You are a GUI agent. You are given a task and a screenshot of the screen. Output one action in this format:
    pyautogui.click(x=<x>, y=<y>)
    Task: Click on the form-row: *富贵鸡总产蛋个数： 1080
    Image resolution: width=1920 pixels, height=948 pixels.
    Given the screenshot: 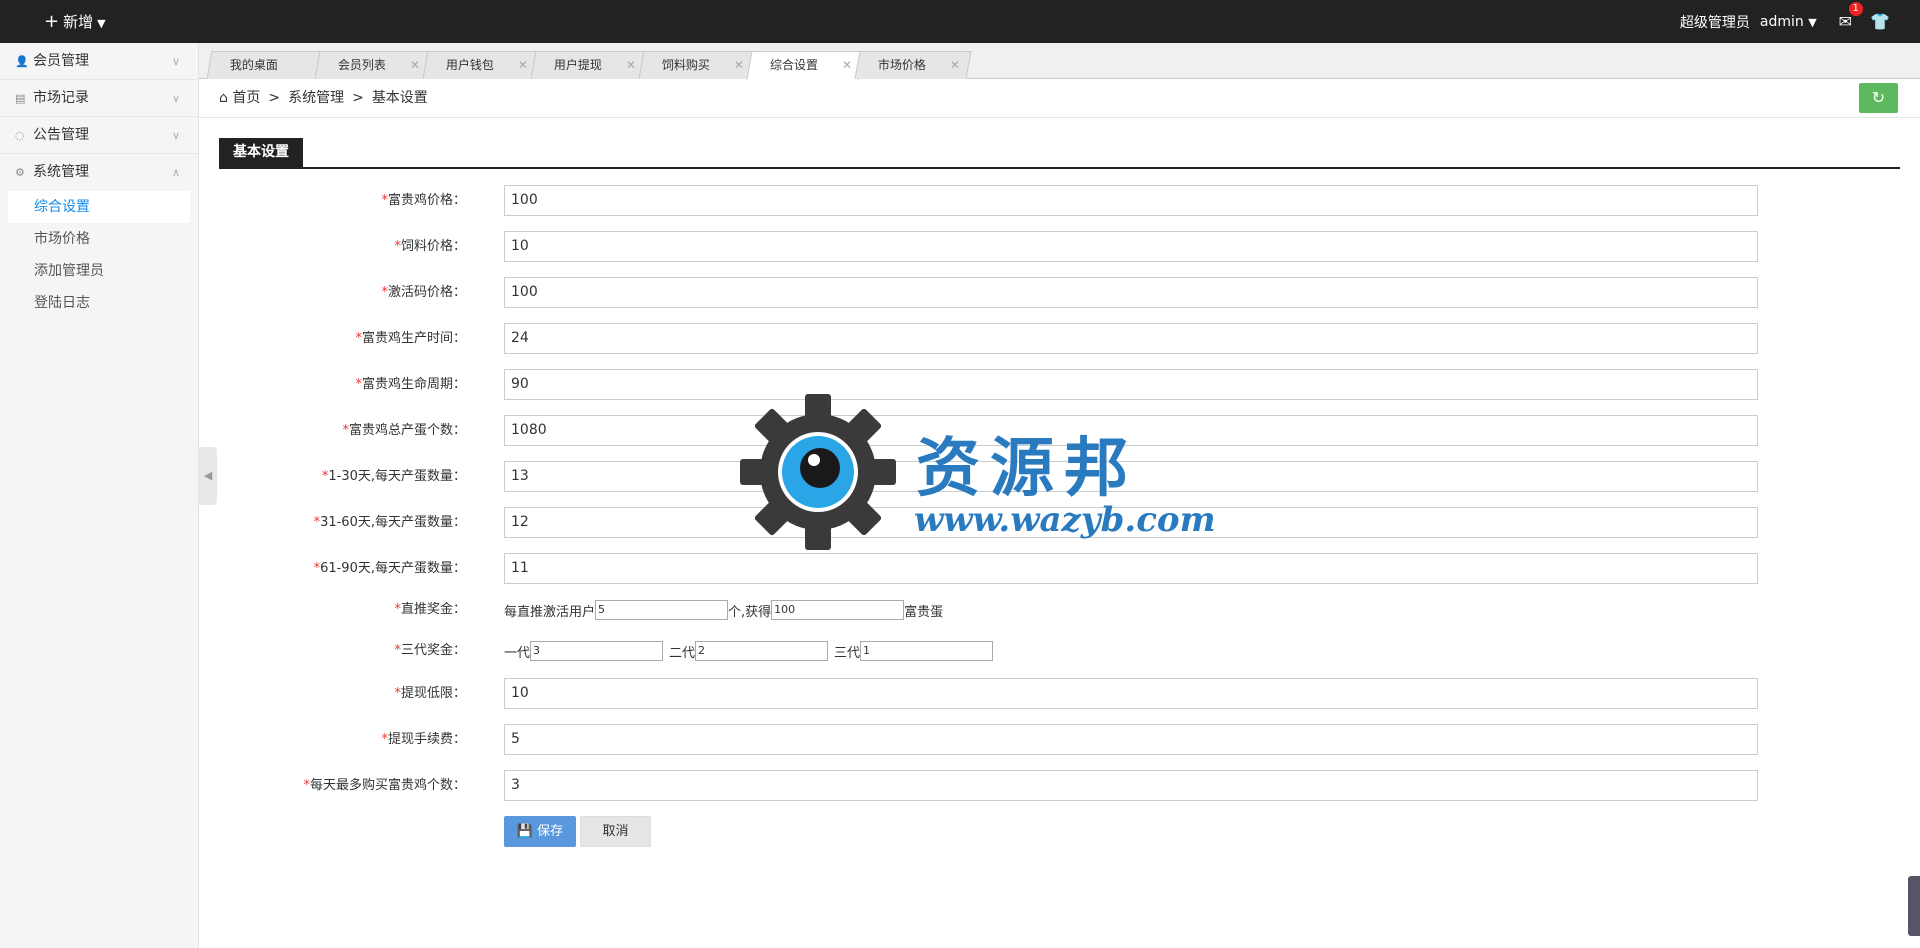 What is the action you would take?
    pyautogui.click(x=989, y=431)
    